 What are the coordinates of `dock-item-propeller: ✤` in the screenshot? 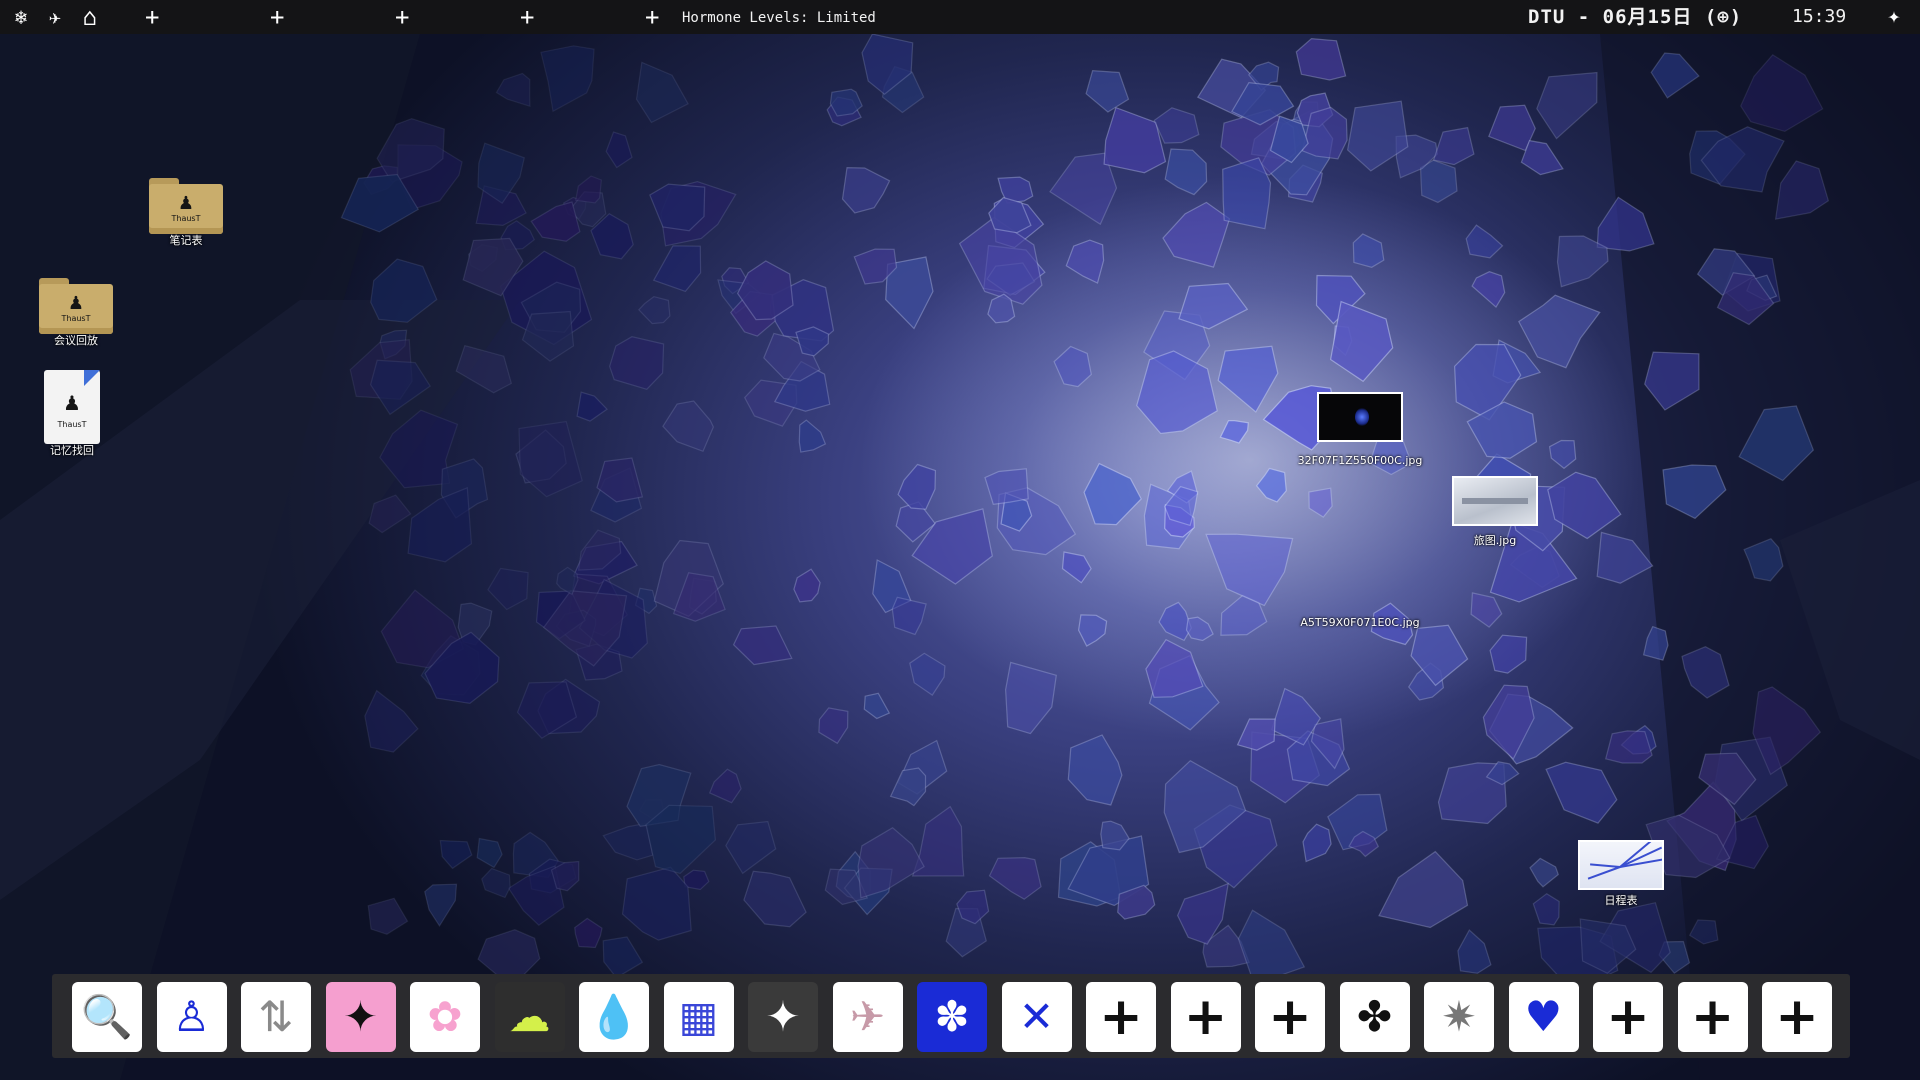 It's located at (1374, 1017).